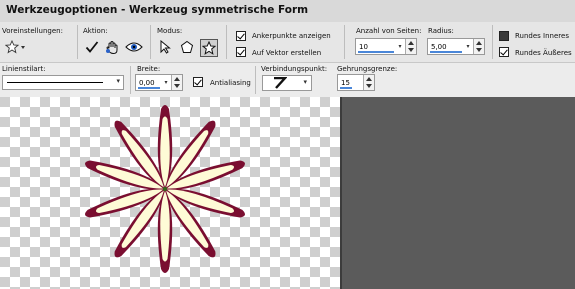 Image resolution: width=575 pixels, height=289 pixels. I want to click on width-spinner, so click(176, 82).